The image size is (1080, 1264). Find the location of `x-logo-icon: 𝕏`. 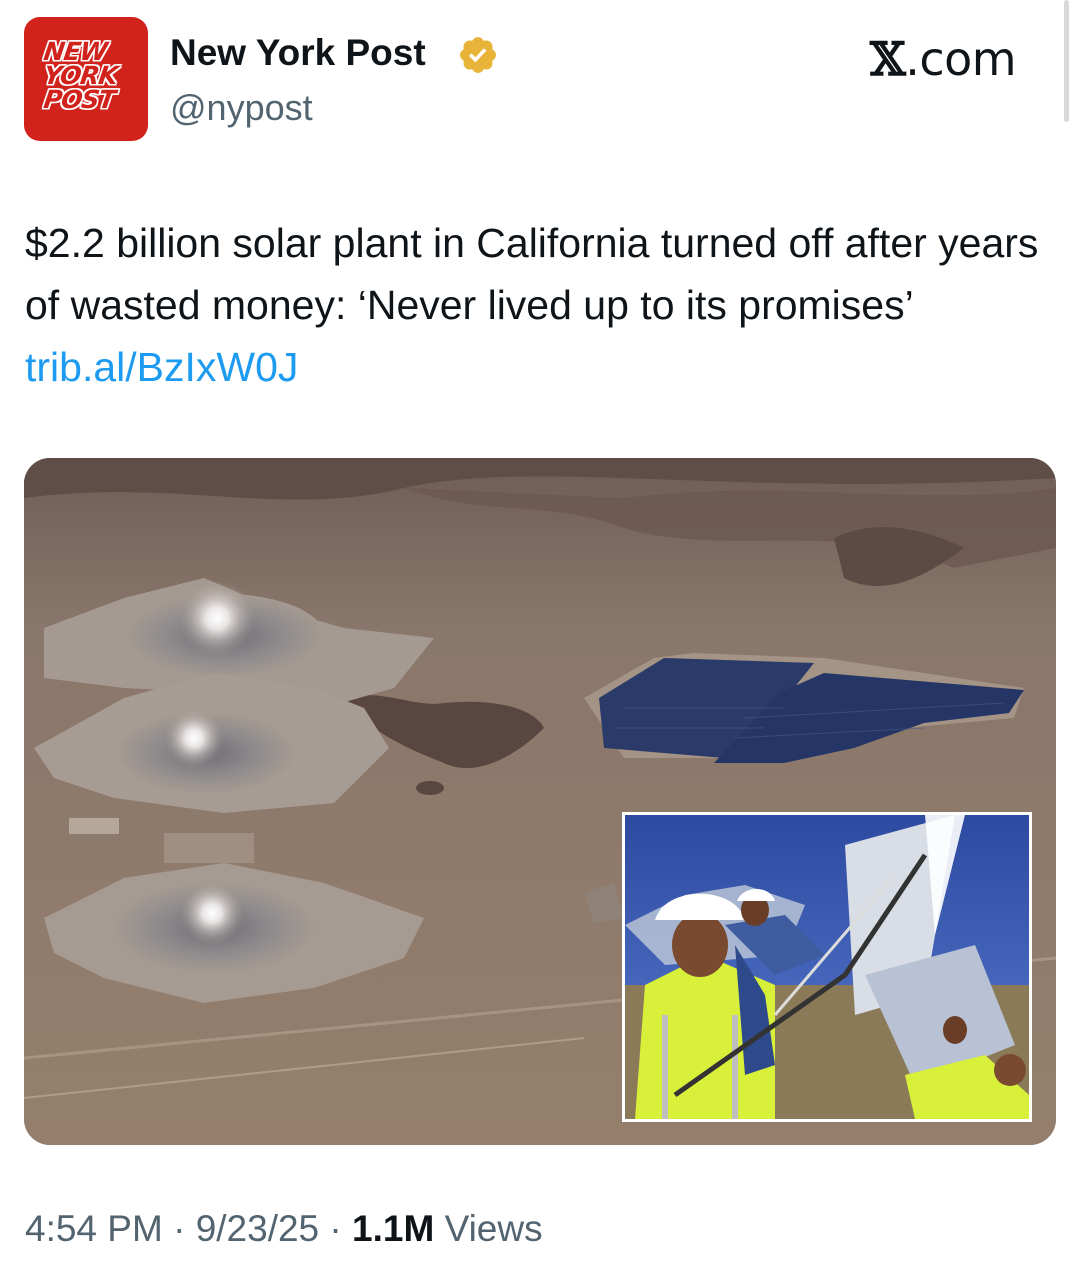

x-logo-icon: 𝕏 is located at coordinates (888, 59).